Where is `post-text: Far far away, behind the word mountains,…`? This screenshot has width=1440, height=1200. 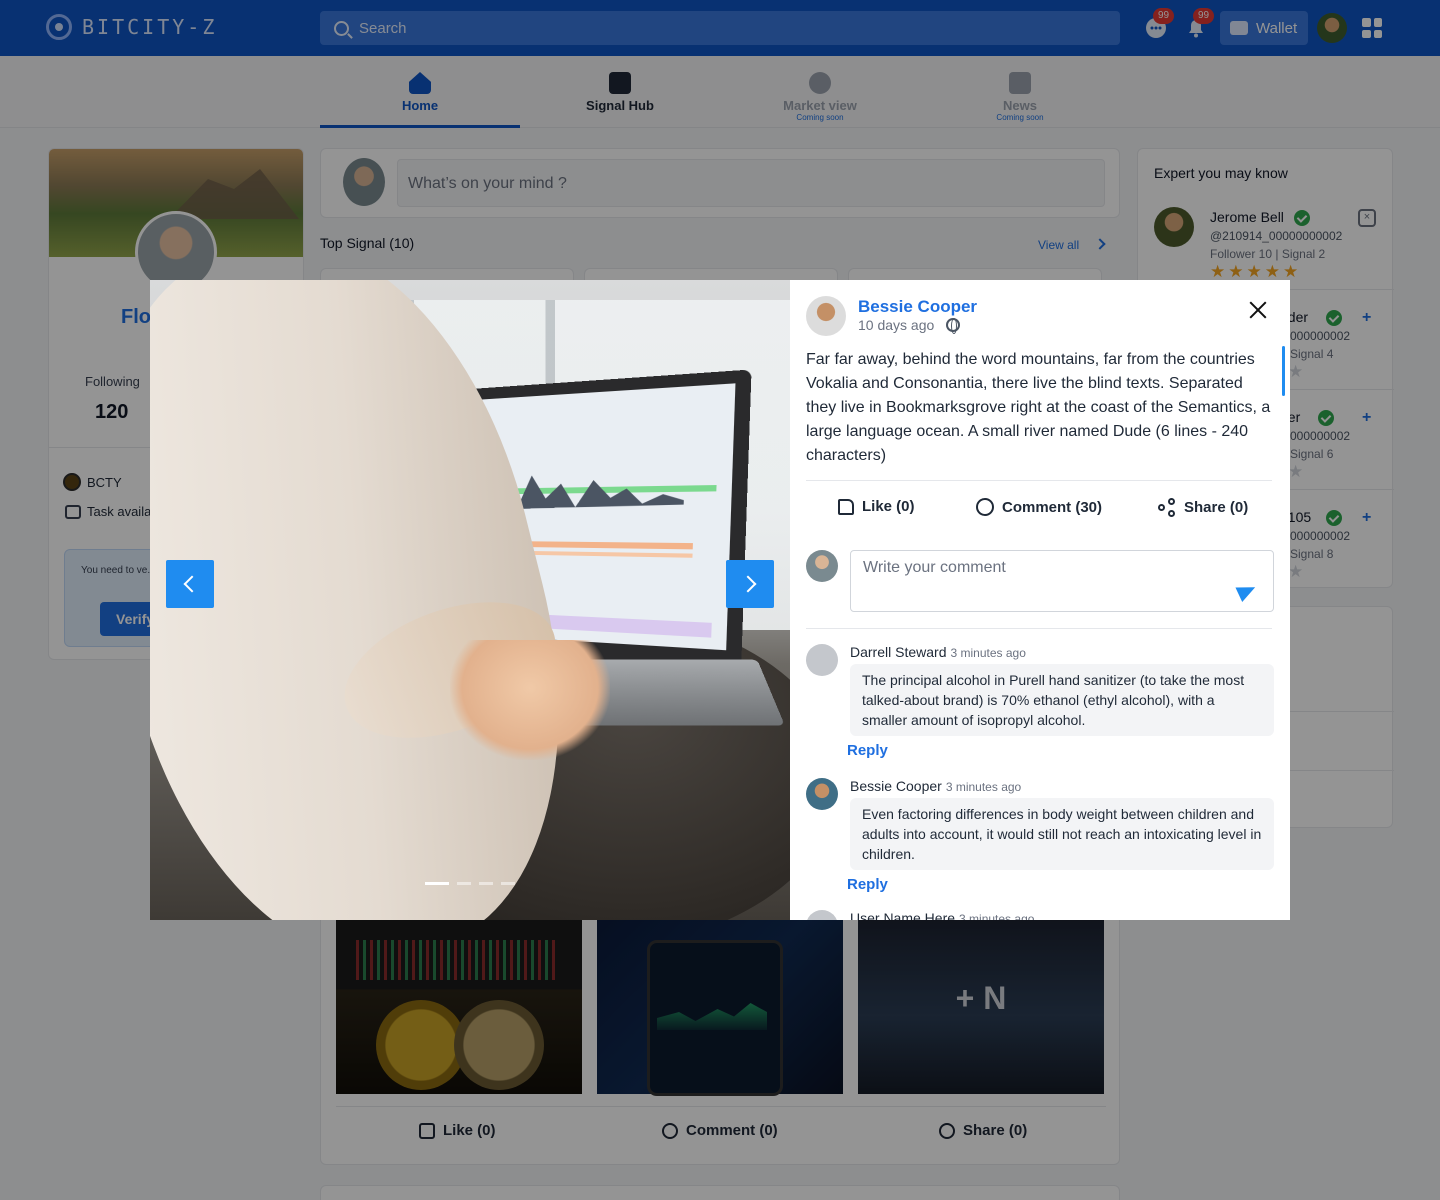
post-text: Far far away, behind the word mountains,… is located at coordinates (1038, 407).